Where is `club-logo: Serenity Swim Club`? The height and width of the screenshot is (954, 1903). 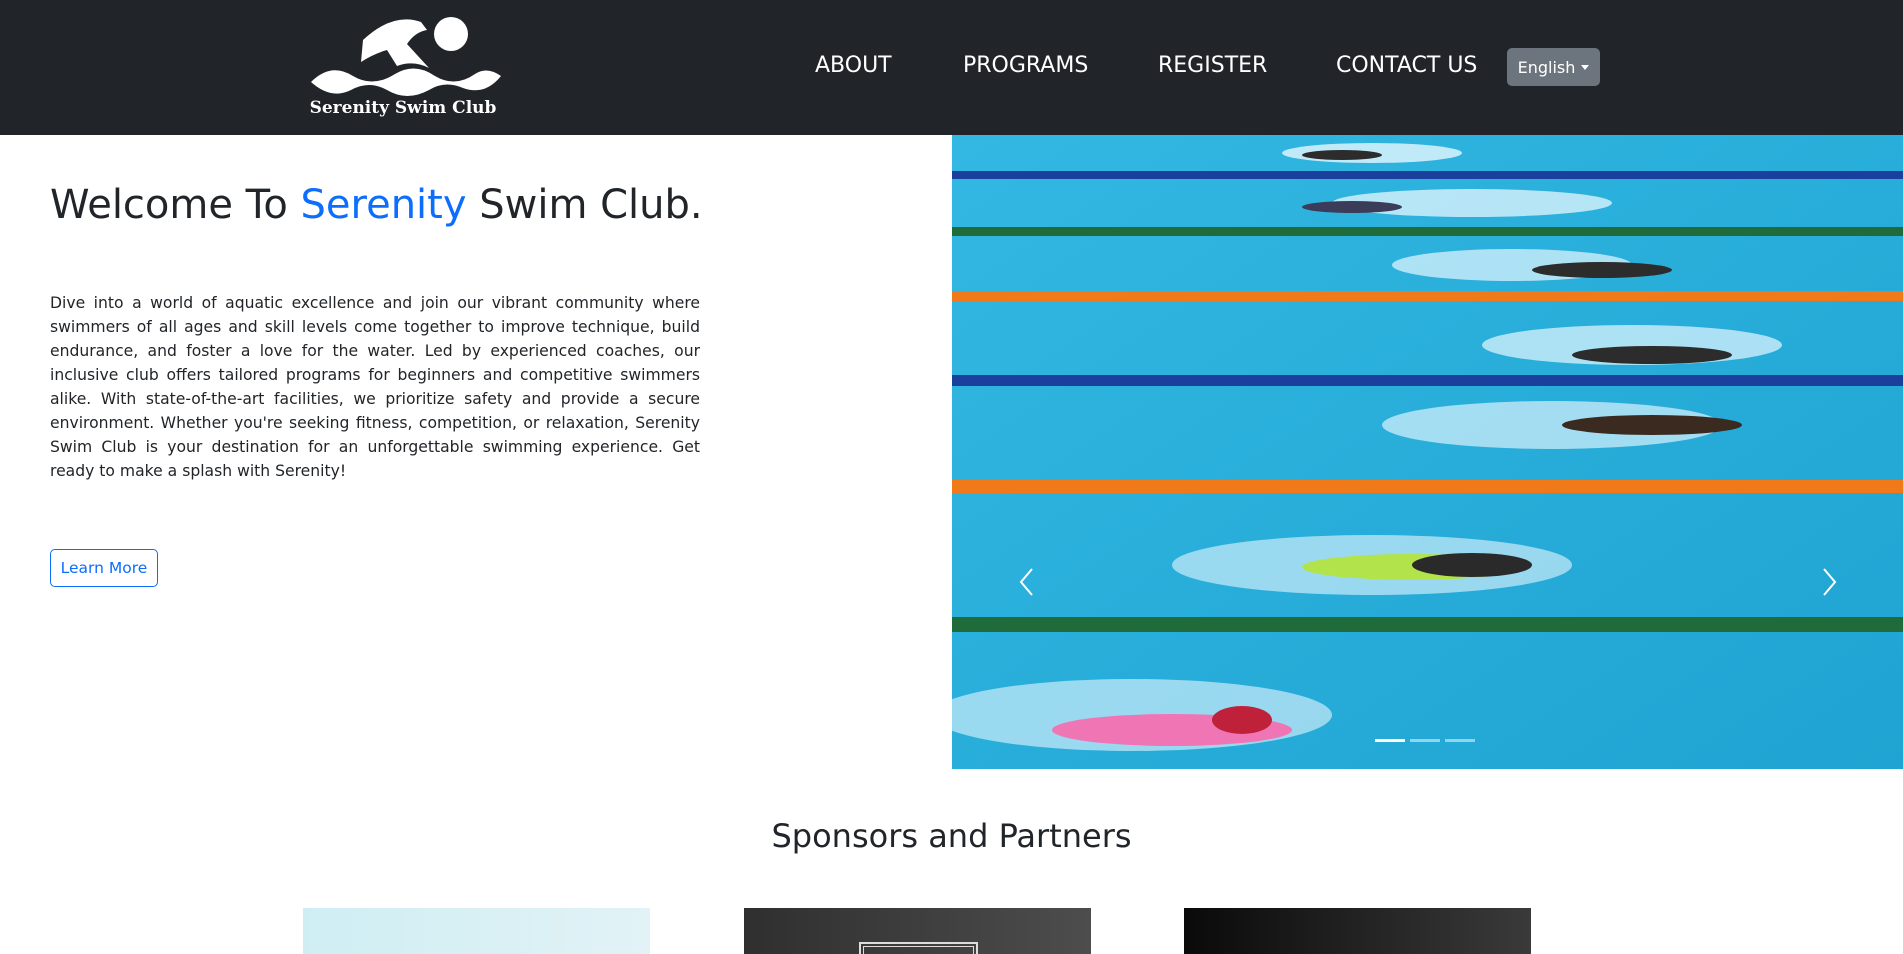 club-logo: Serenity Swim Club is located at coordinates (403, 67).